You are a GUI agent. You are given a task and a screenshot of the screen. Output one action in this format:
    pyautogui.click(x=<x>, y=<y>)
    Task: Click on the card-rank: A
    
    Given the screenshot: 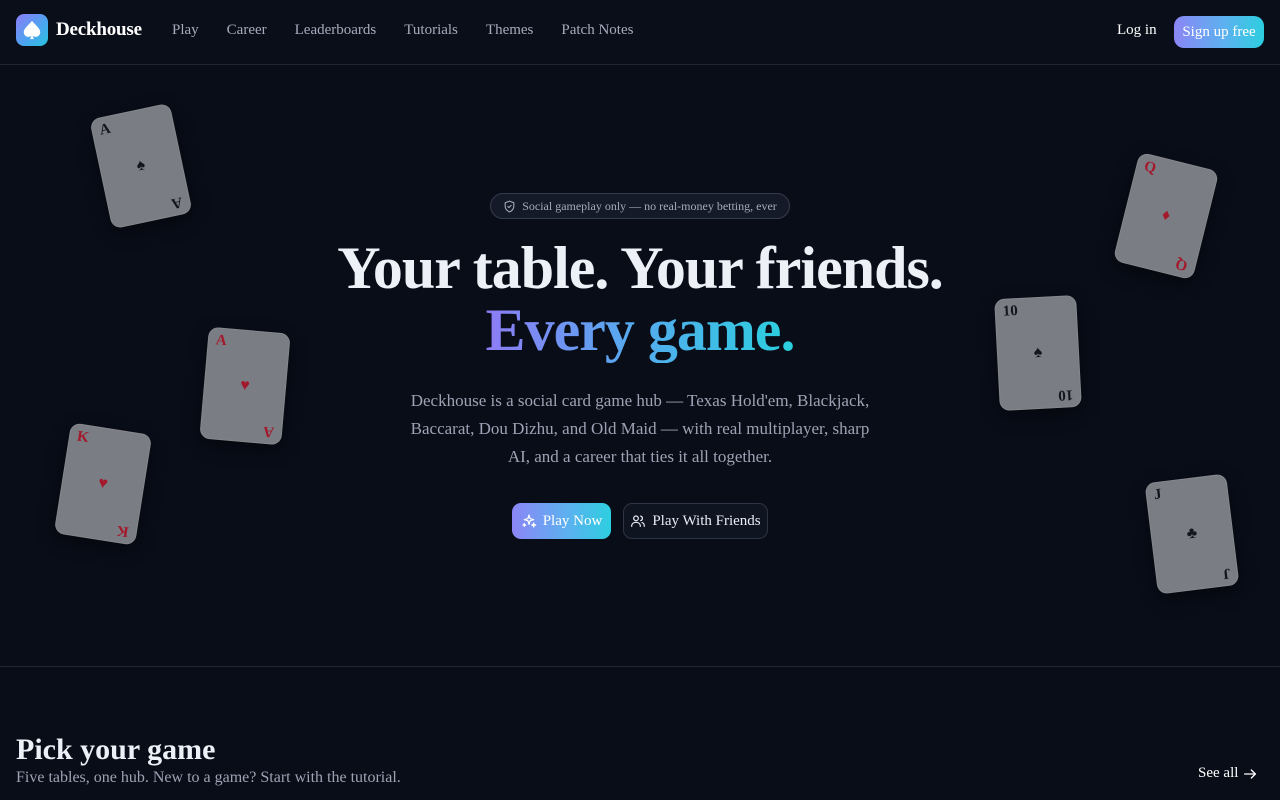 What is the action you would take?
    pyautogui.click(x=268, y=431)
    